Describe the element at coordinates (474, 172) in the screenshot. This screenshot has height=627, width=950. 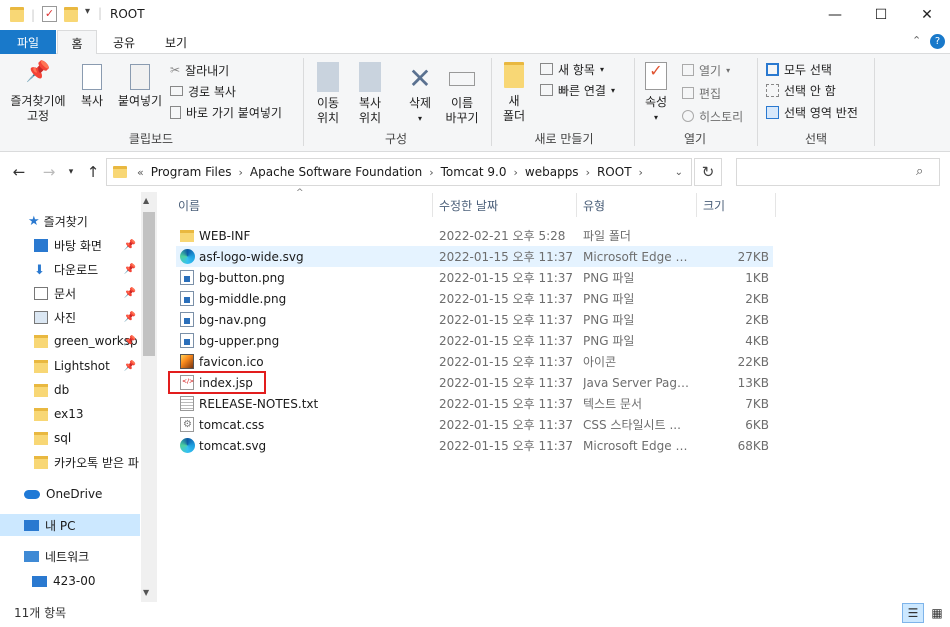
I see `breadcrumb-tomcat: Tomcat 9.0` at that location.